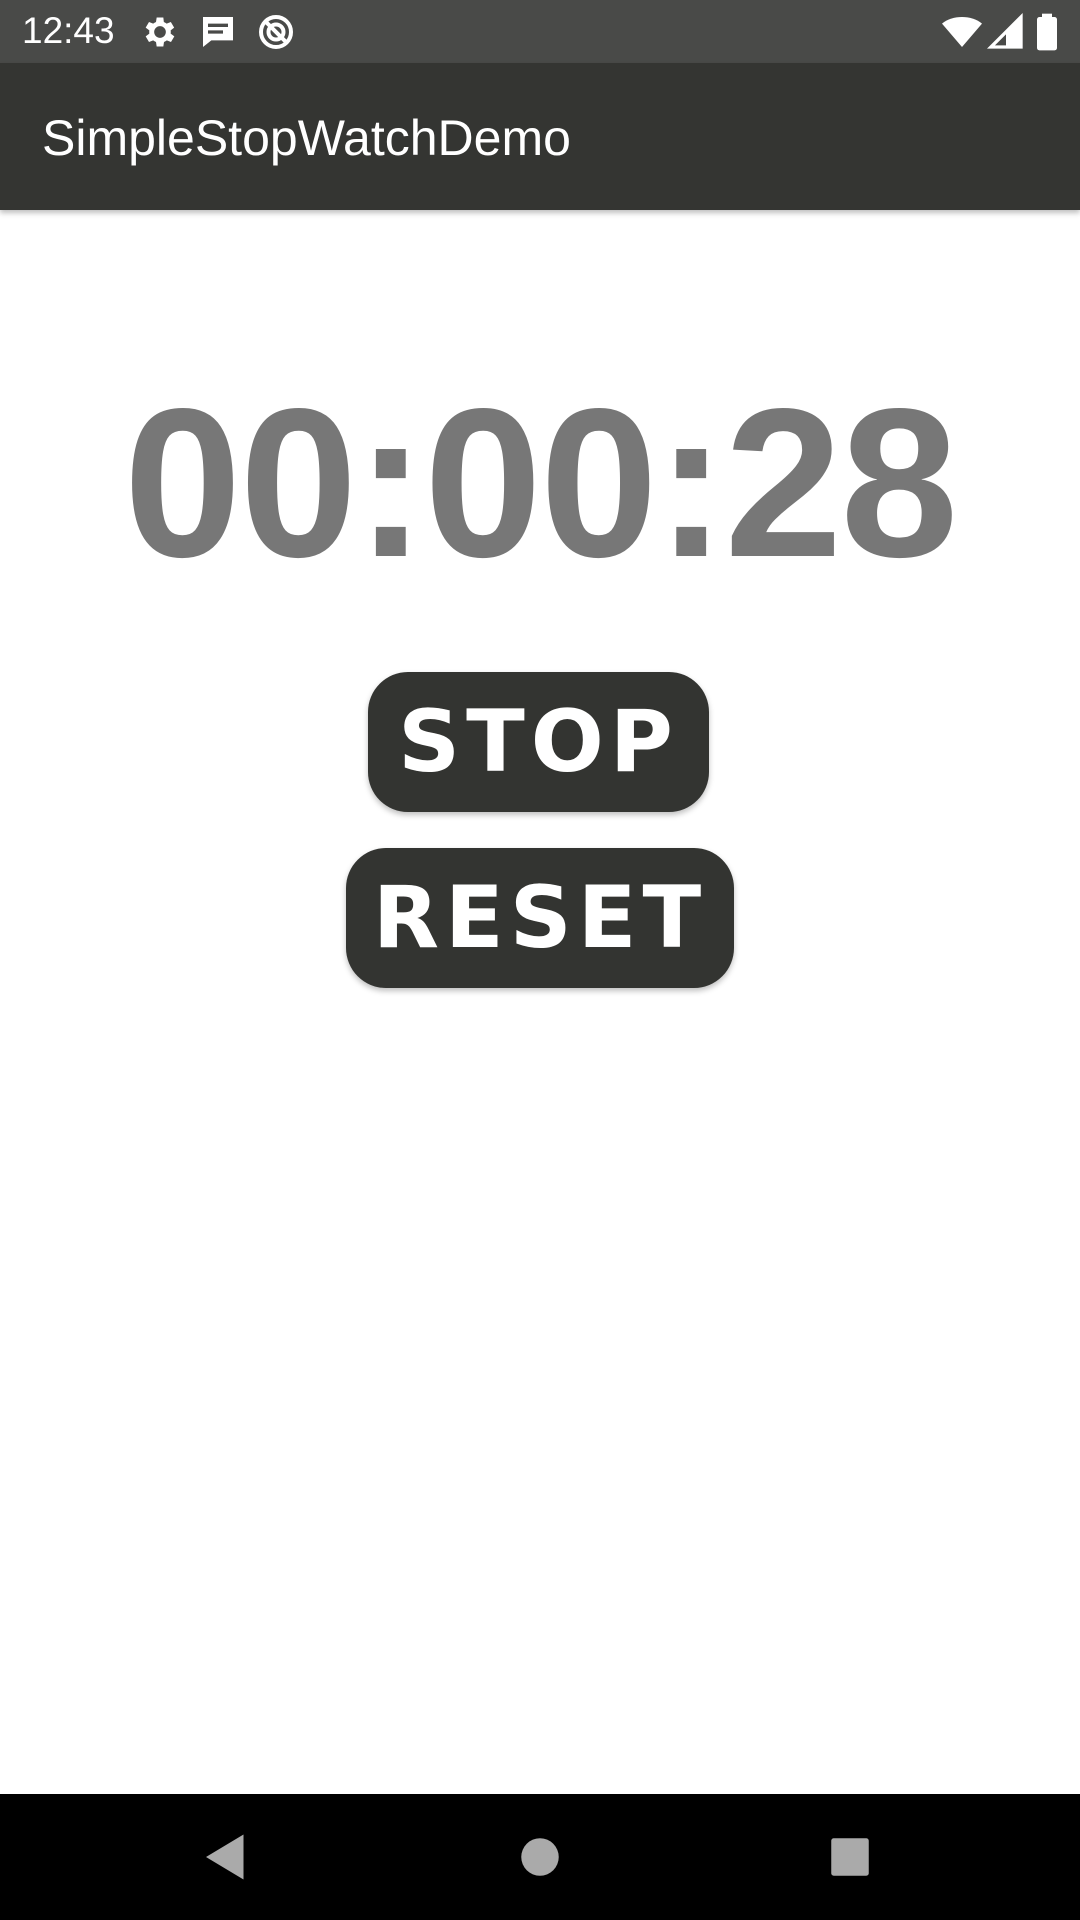  I want to click on back-icon, so click(226, 1857).